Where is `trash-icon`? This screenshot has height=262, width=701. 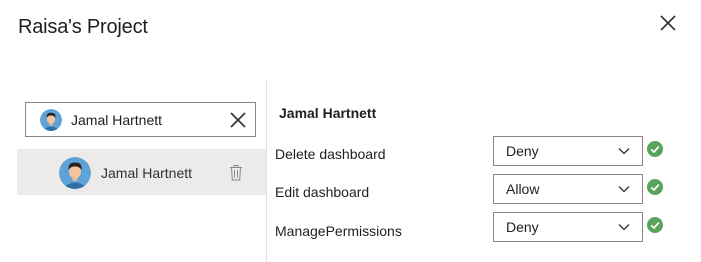 trash-icon is located at coordinates (236, 172).